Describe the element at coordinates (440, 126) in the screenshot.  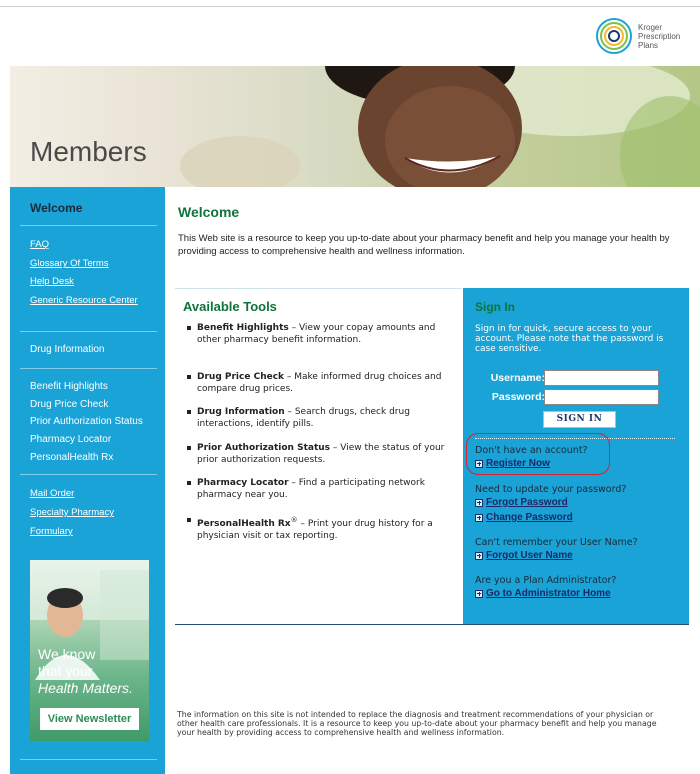
I see `hero-photo` at that location.